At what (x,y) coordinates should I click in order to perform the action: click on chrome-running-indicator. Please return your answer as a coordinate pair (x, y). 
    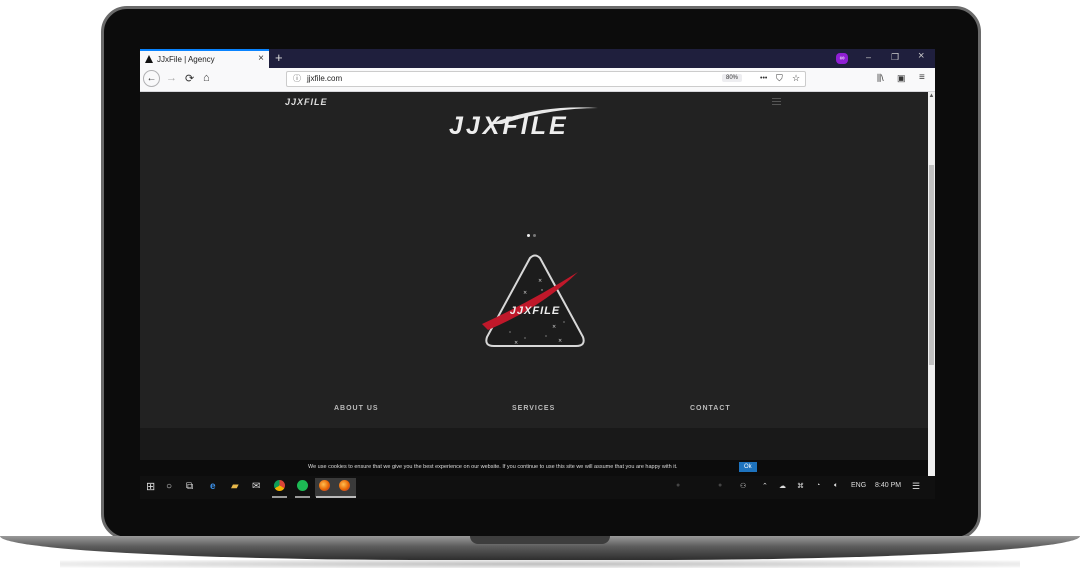
    Looking at the image, I should click on (279, 497).